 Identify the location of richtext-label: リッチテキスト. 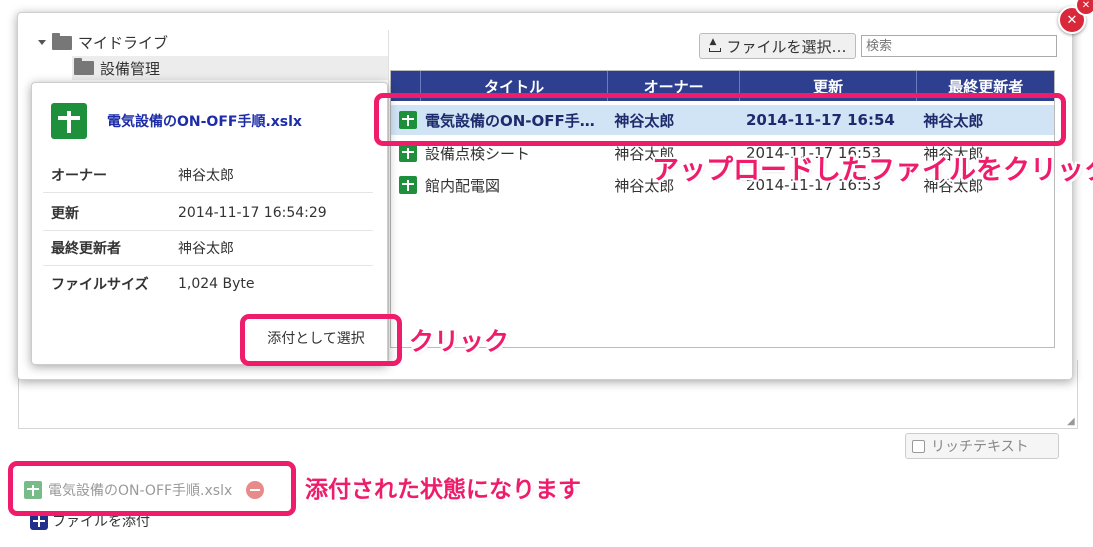
(980, 447).